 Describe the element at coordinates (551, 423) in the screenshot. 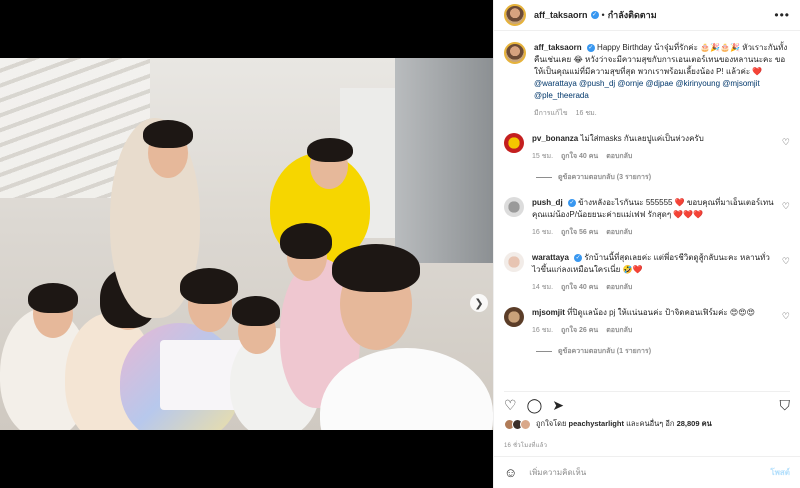

I see `likes-prefix: ถูกใจโดย` at that location.